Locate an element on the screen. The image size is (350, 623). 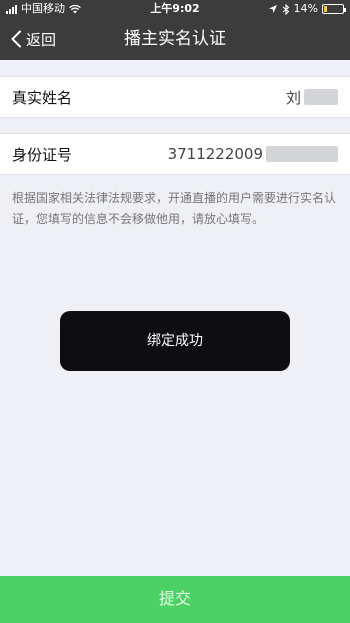
name-field: 刘 is located at coordinates (312, 97).